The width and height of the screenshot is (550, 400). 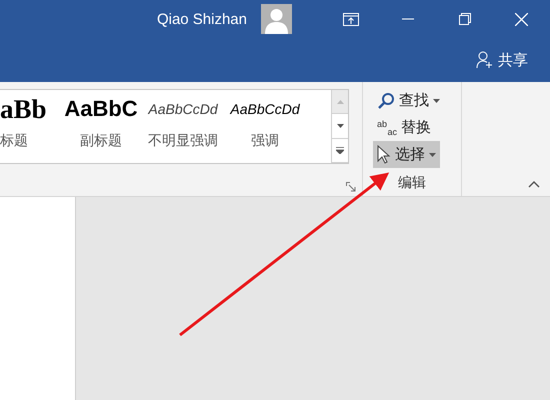 What do you see at coordinates (30, 126) in the screenshot?
I see `style-item: aBb 标题` at bounding box center [30, 126].